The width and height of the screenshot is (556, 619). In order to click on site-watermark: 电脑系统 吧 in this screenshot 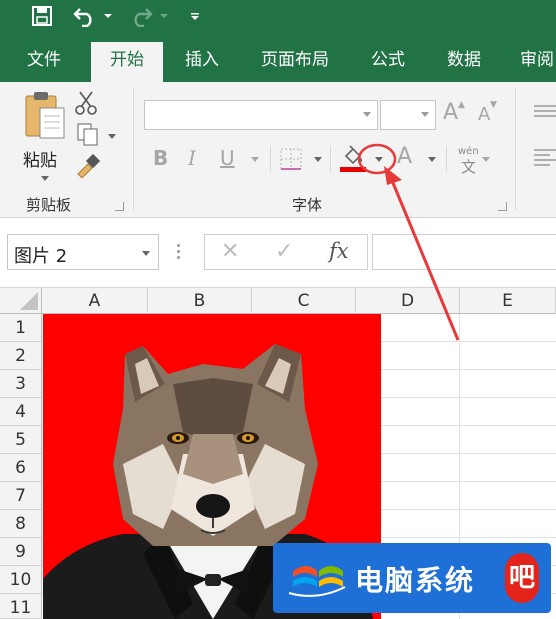, I will do `click(412, 578)`.